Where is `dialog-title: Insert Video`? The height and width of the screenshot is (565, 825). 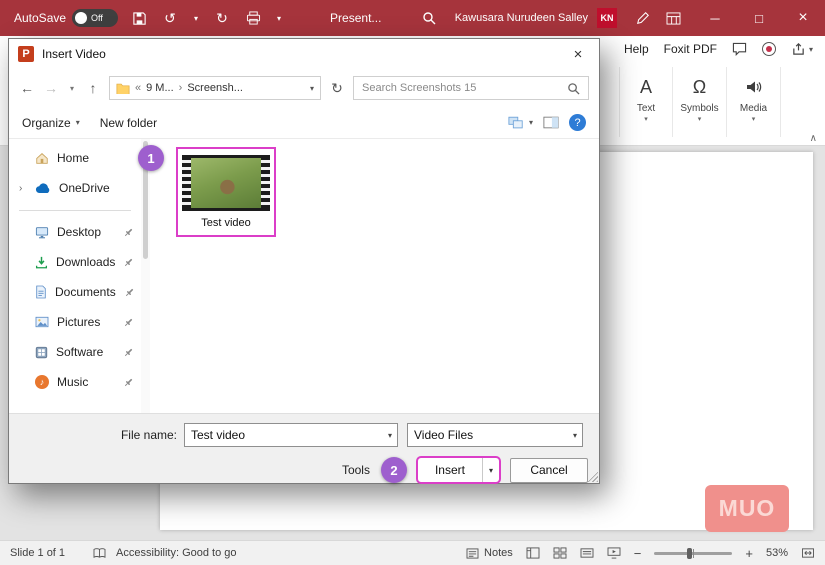
dialog-title: Insert Video is located at coordinates (74, 54).